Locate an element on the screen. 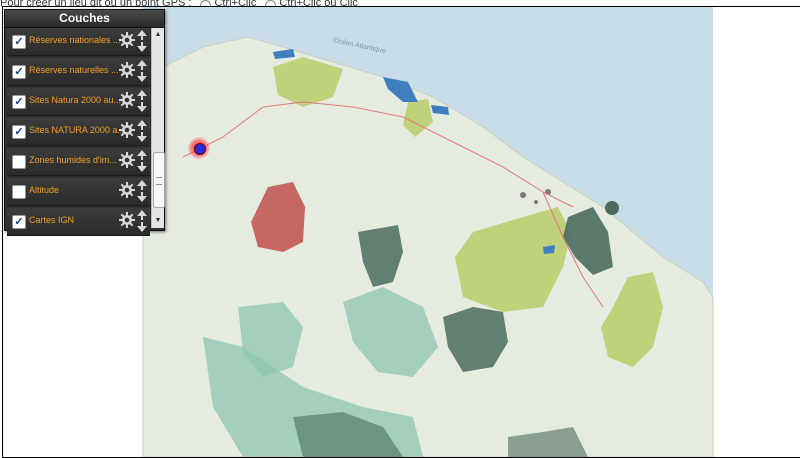  grip-icon is located at coordinates (159, 181).